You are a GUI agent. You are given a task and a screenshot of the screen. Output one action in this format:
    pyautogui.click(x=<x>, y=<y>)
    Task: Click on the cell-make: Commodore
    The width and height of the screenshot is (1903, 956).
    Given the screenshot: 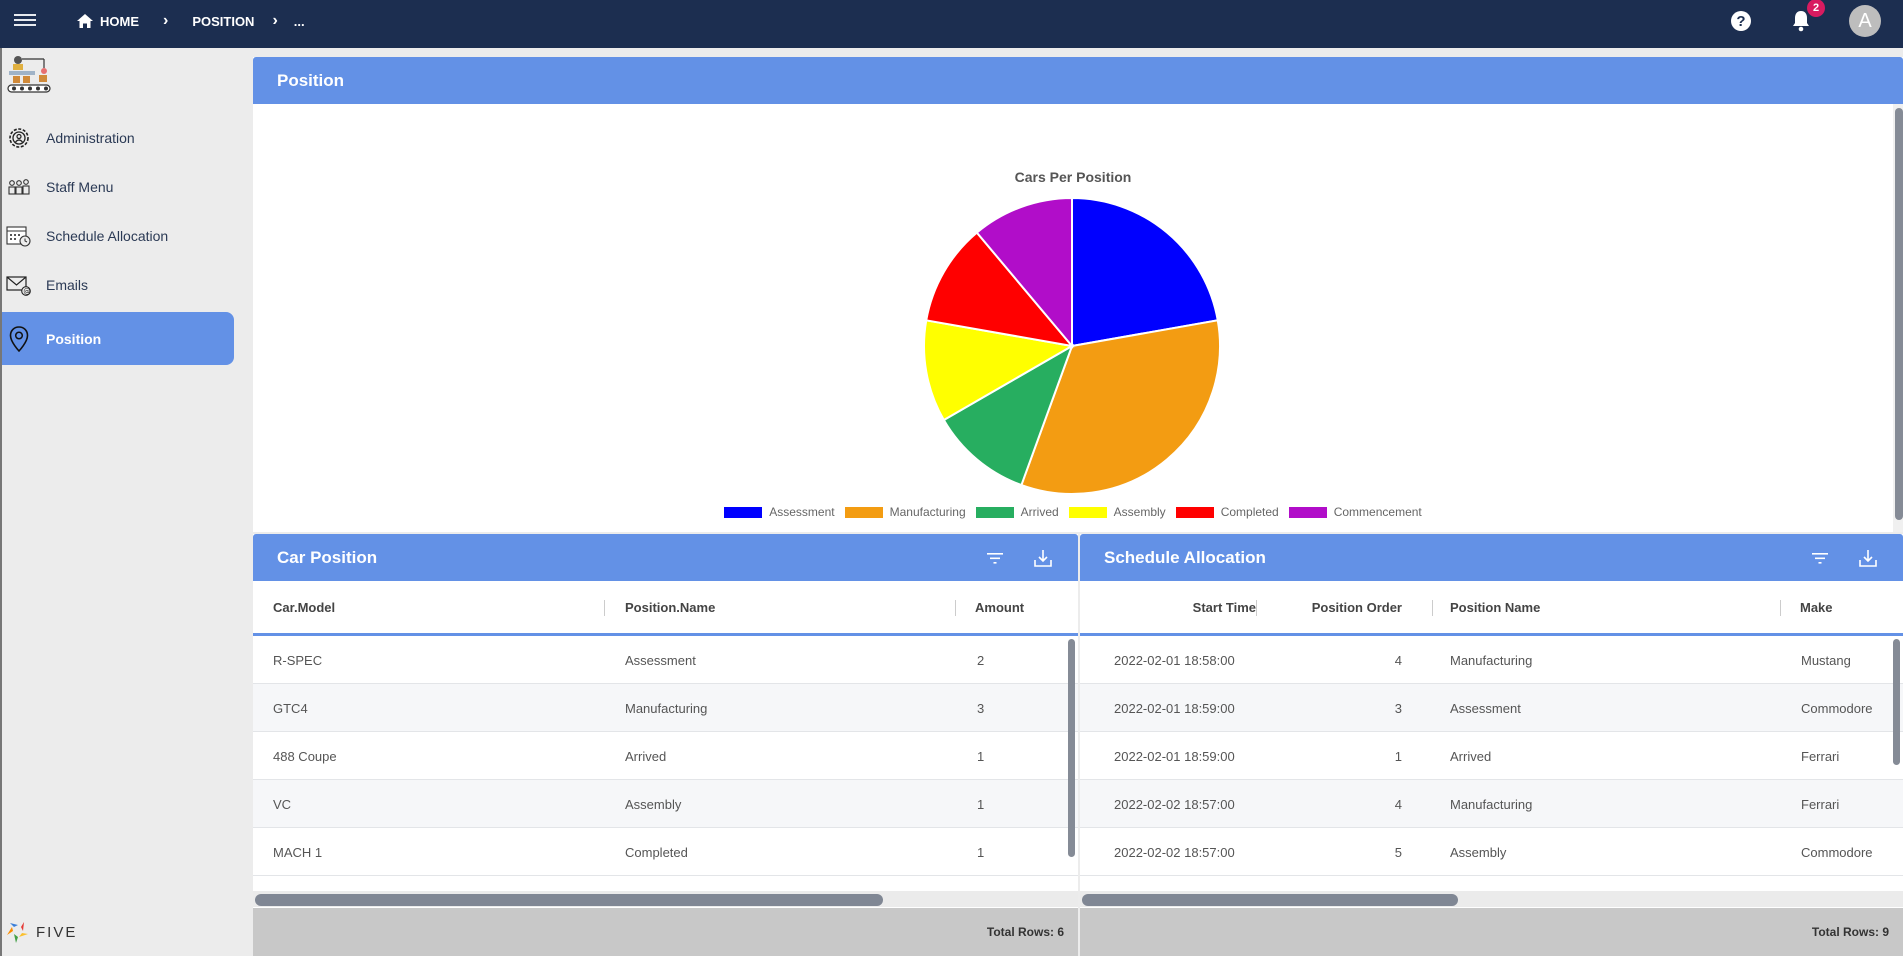 What is the action you would take?
    pyautogui.click(x=1837, y=708)
    